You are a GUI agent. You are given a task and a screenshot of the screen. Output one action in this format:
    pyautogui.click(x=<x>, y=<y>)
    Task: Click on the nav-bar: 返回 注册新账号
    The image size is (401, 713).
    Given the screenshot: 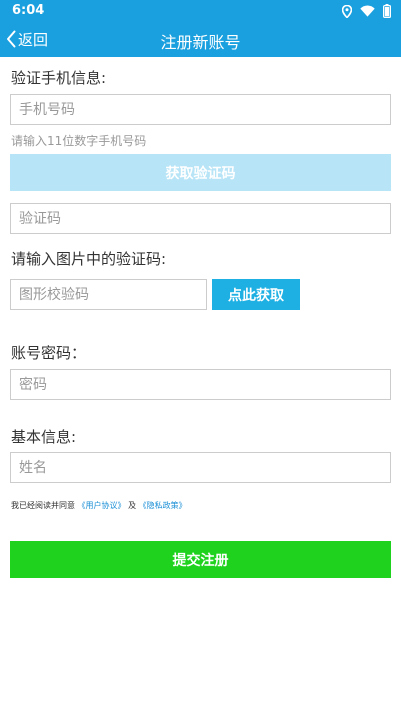 What is the action you would take?
    pyautogui.click(x=200, y=39)
    